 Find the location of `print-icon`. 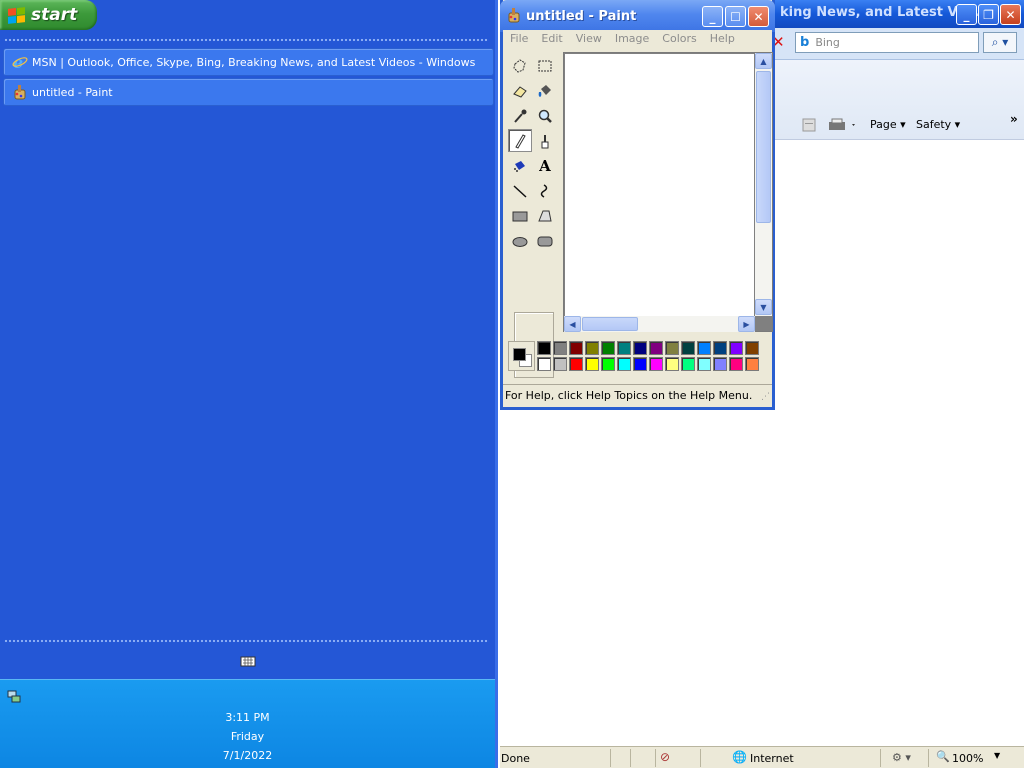

print-icon is located at coordinates (843, 125).